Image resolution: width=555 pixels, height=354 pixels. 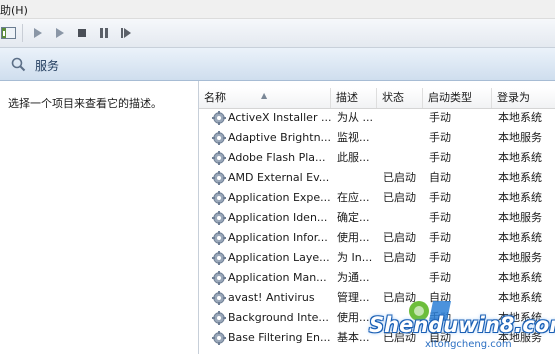 I want to click on services-search-icon, so click(x=18, y=64).